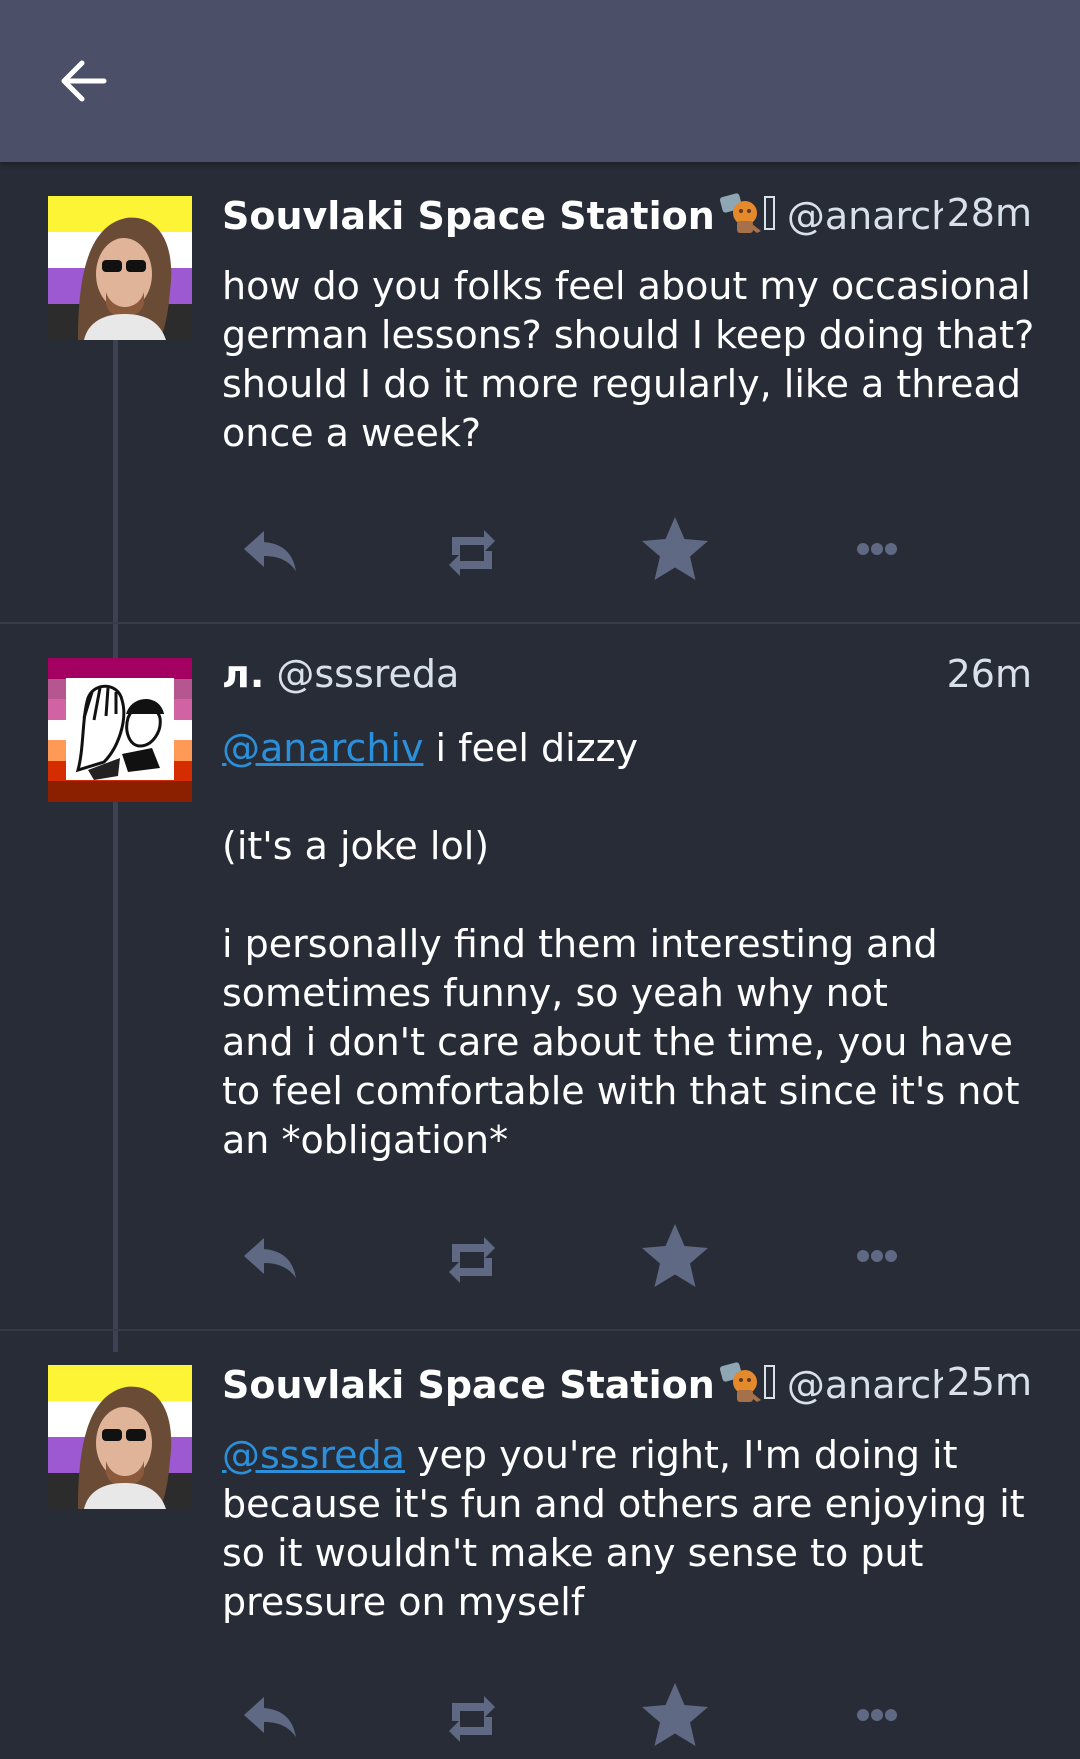 This screenshot has width=1080, height=1759. What do you see at coordinates (987, 1382) in the screenshot?
I see `timestamp: 25m` at bounding box center [987, 1382].